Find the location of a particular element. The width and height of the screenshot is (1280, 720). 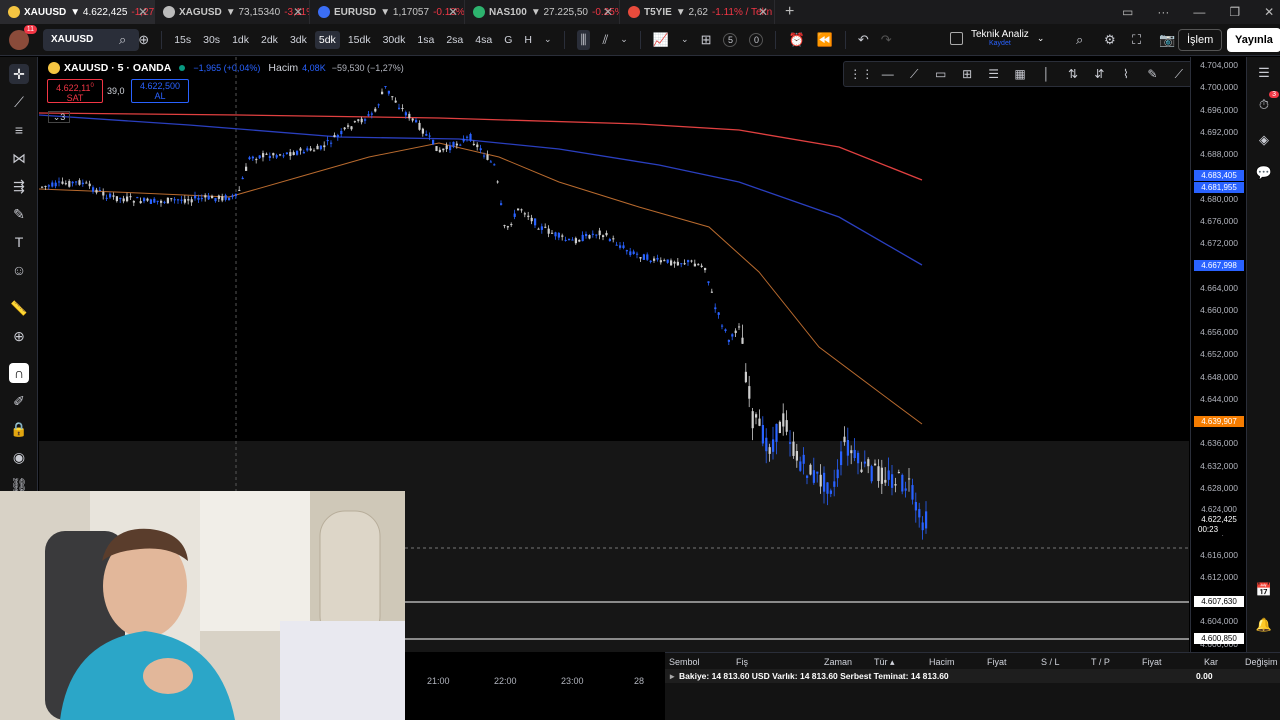

column-header: T / P is located at coordinates (1100, 662).